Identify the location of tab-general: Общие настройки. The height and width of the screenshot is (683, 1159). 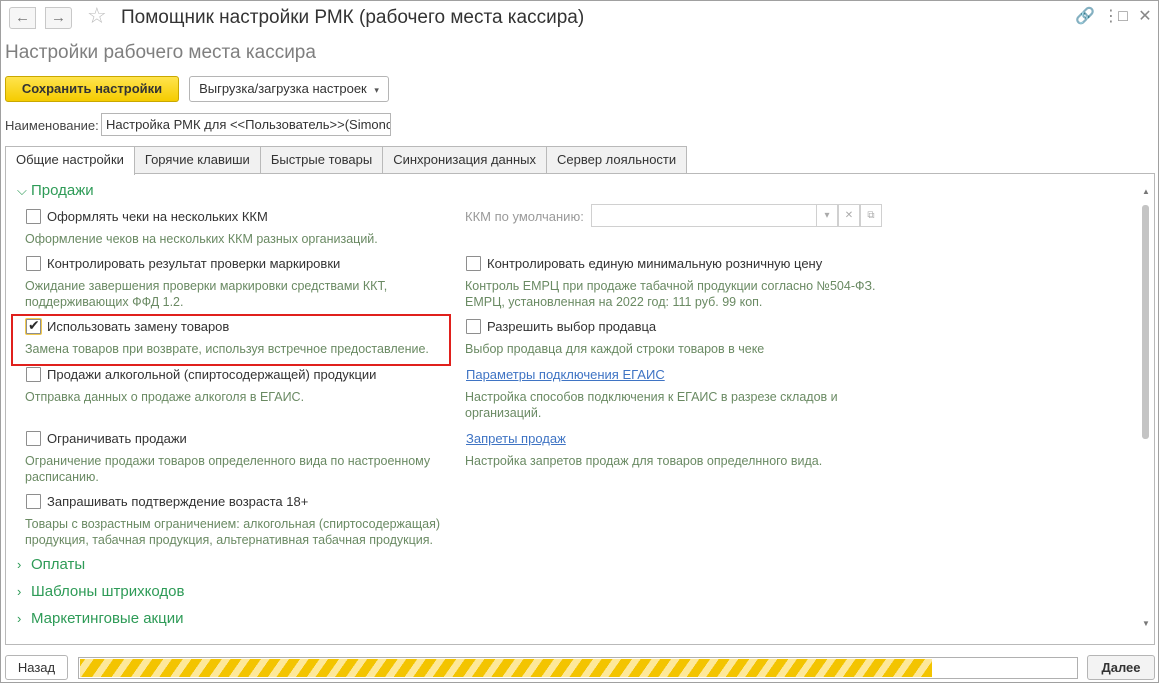
(70, 160).